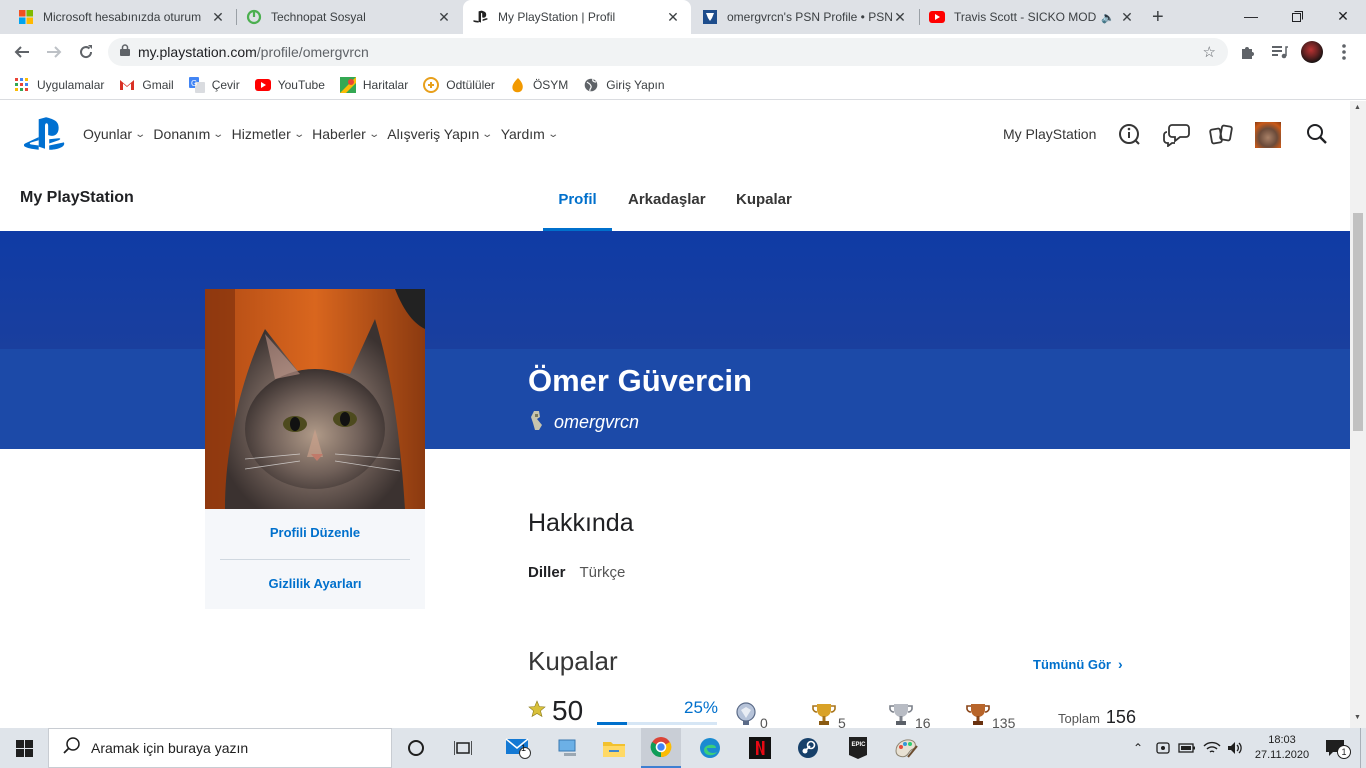  What do you see at coordinates (602, 572) in the screenshot?
I see `languages-value: Türkçe` at bounding box center [602, 572].